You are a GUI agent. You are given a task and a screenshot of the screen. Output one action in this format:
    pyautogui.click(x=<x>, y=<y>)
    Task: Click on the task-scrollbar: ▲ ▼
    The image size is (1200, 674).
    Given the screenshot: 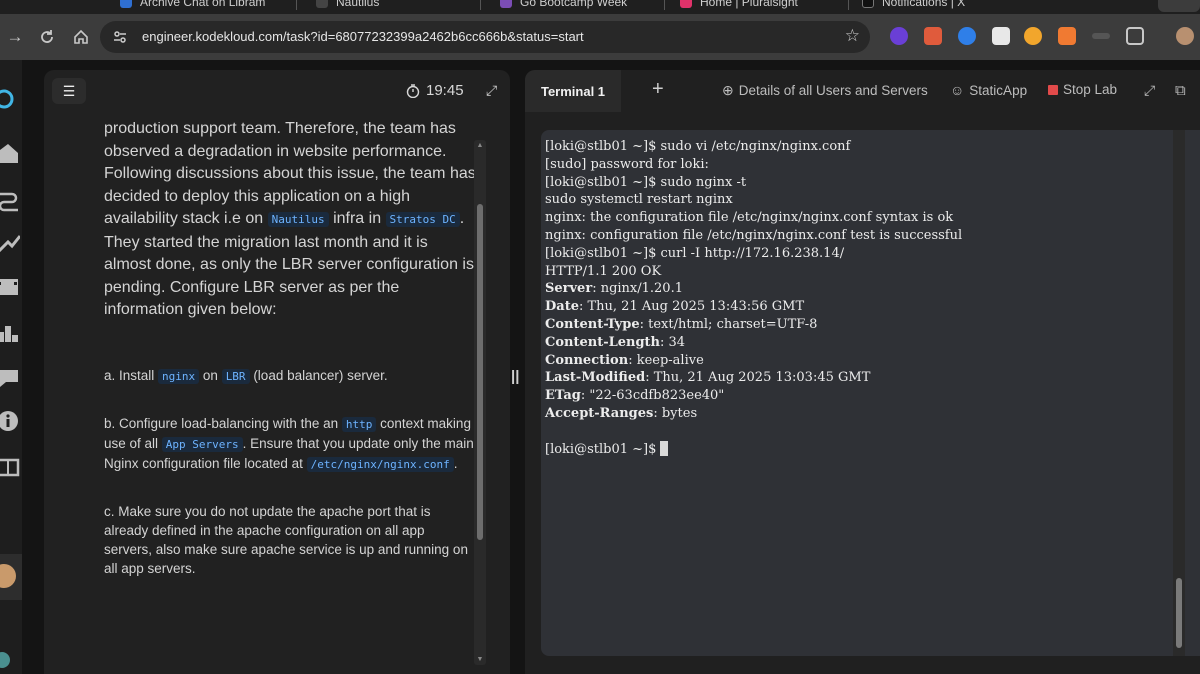 What is the action you would take?
    pyautogui.click(x=480, y=402)
    